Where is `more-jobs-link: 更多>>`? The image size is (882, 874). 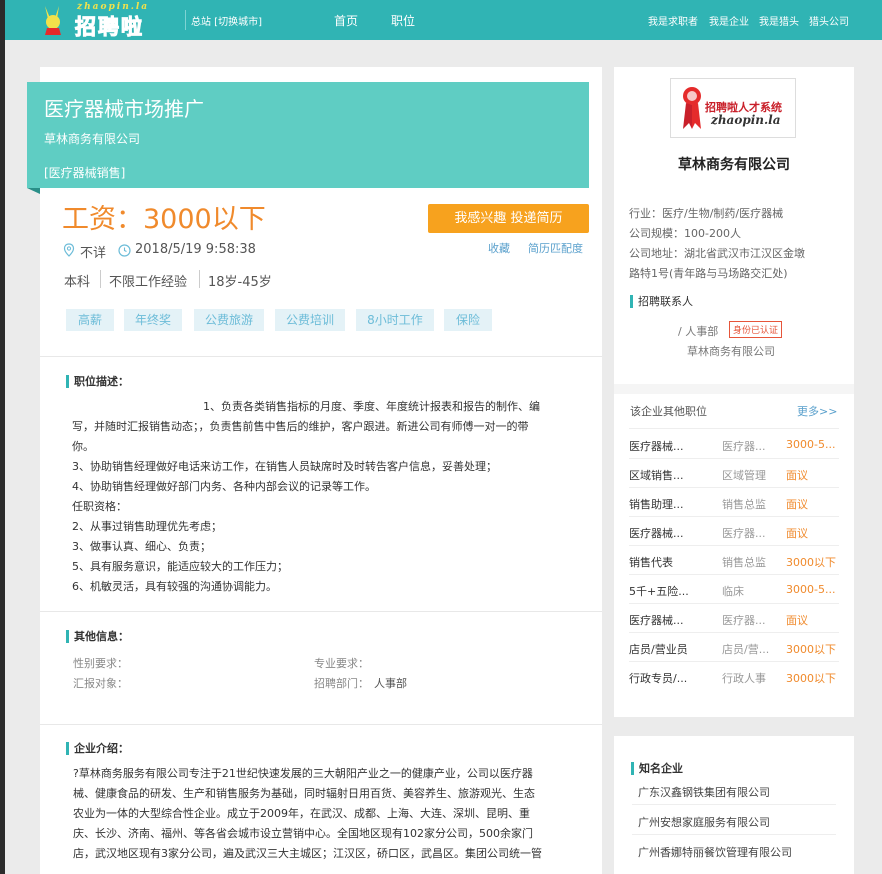 more-jobs-link: 更多>> is located at coordinates (817, 411).